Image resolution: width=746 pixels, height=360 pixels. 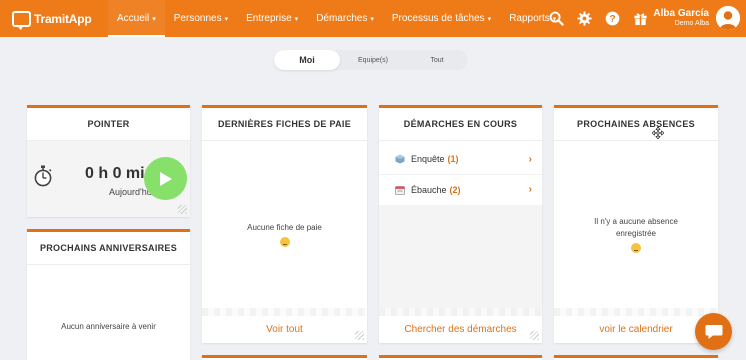 I want to click on process-label: Enquête, so click(x=428, y=159).